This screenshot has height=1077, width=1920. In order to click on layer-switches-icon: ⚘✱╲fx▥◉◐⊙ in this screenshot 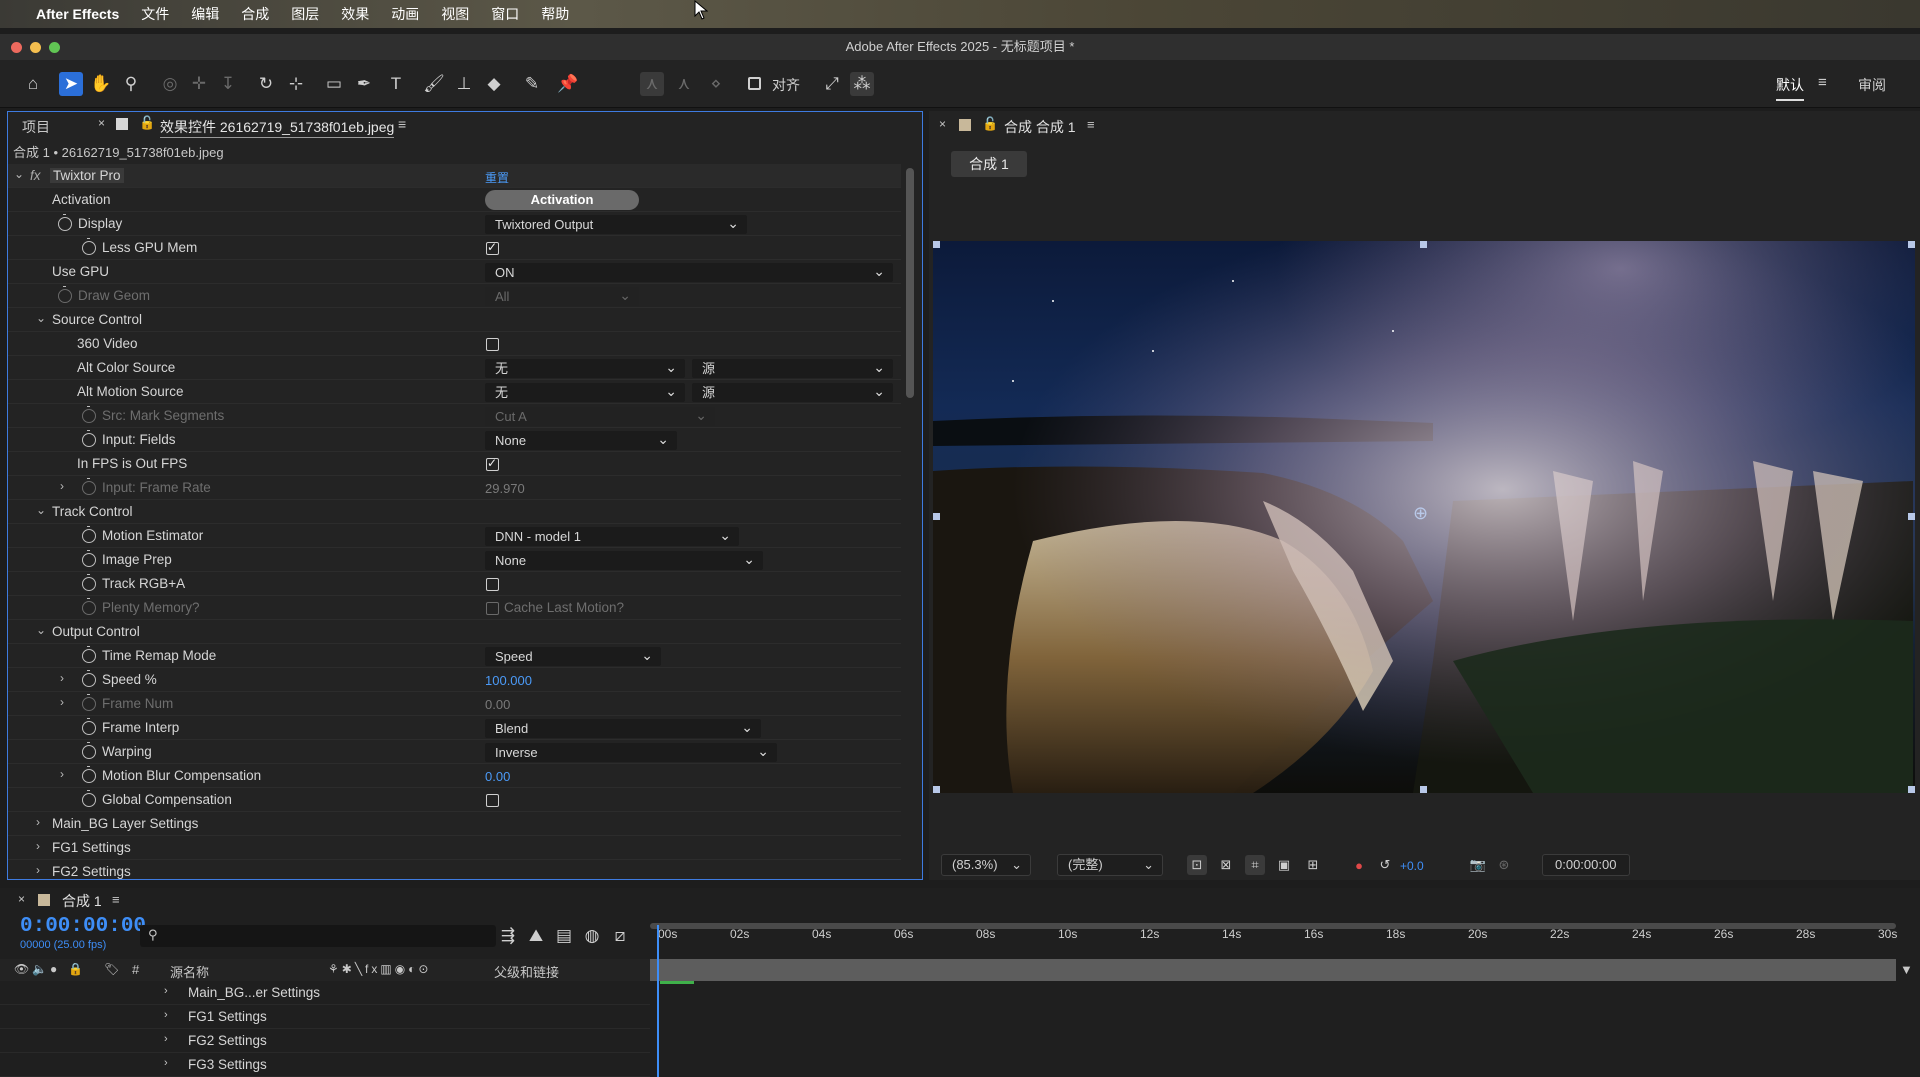, I will do `click(379, 969)`.